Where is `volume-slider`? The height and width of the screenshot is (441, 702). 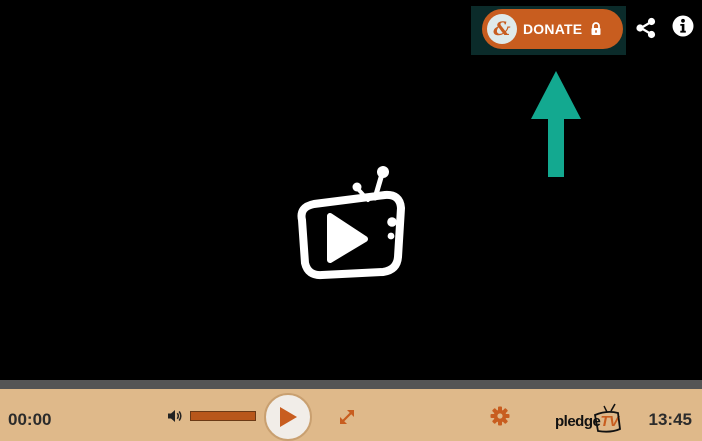 volume-slider is located at coordinates (223, 416).